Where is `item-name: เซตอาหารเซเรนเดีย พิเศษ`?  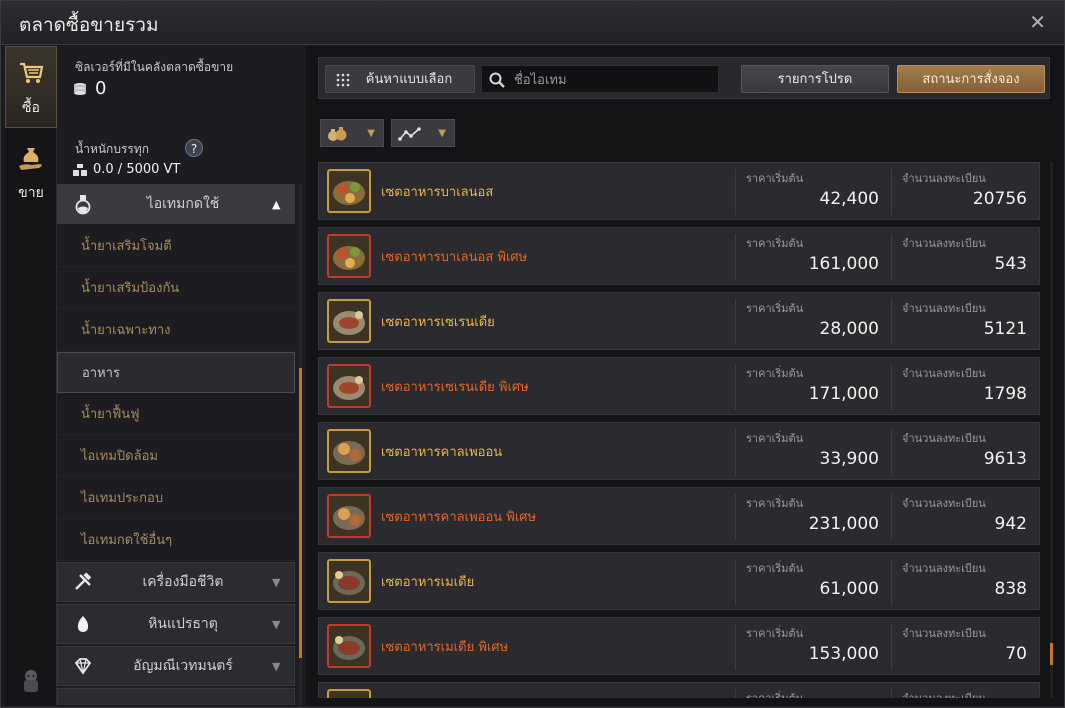 item-name: เซตอาหารเซเรนเดีย พิเศษ is located at coordinates (455, 387).